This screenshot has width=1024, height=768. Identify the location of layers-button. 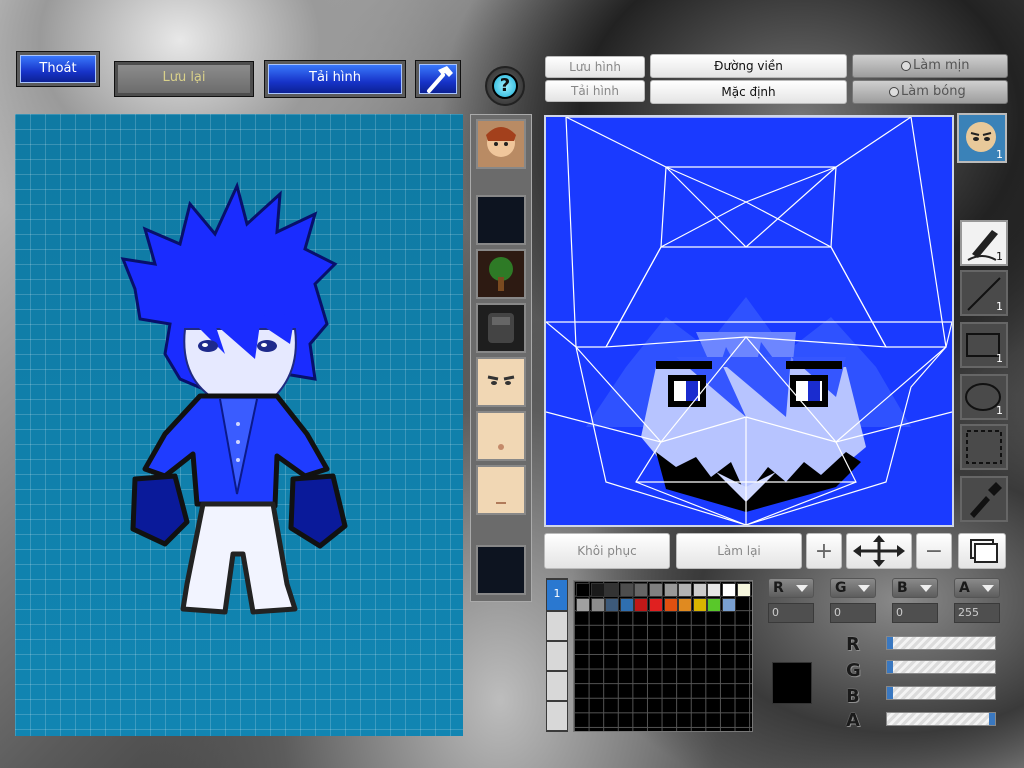
(982, 551).